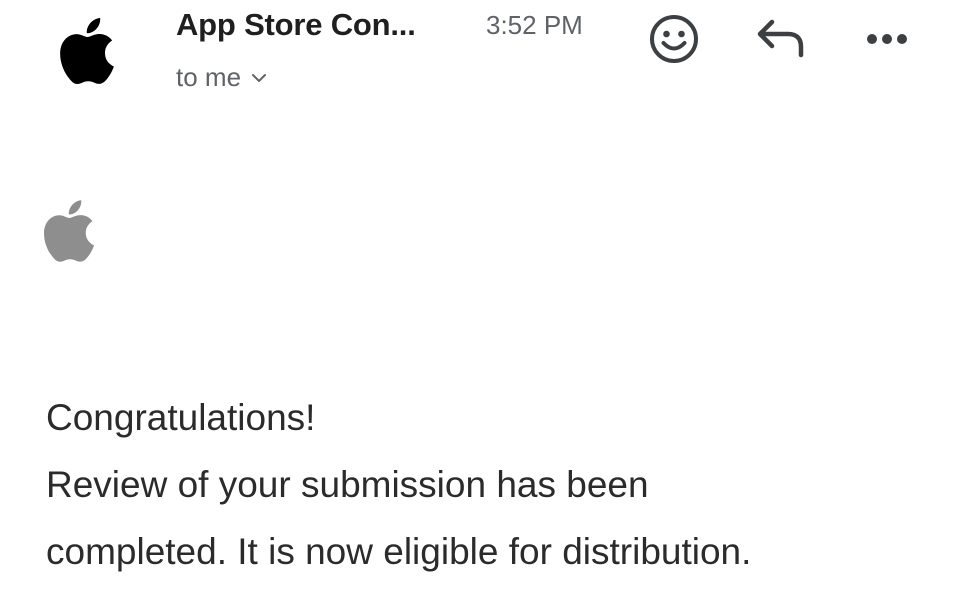 Image resolution: width=956 pixels, height=603 pixels. Describe the element at coordinates (347, 484) in the screenshot. I see `message-line: Review of your submission has been` at that location.